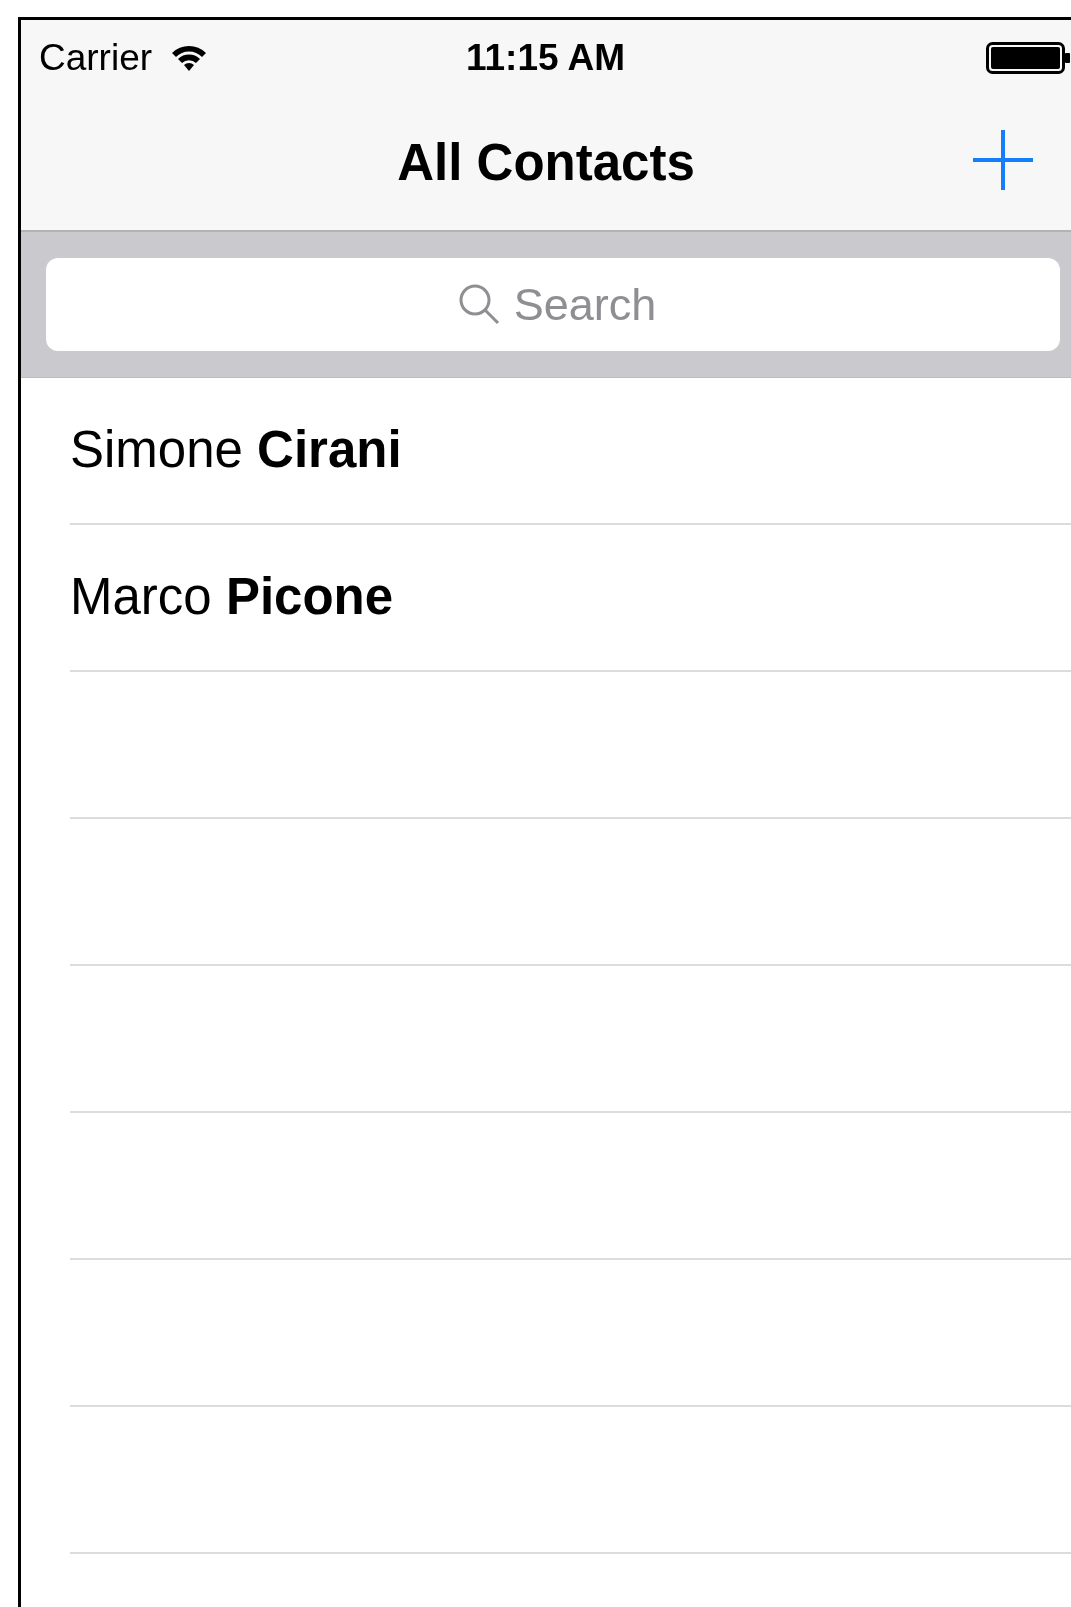  I want to click on carrier-label: Carrier, so click(96, 58).